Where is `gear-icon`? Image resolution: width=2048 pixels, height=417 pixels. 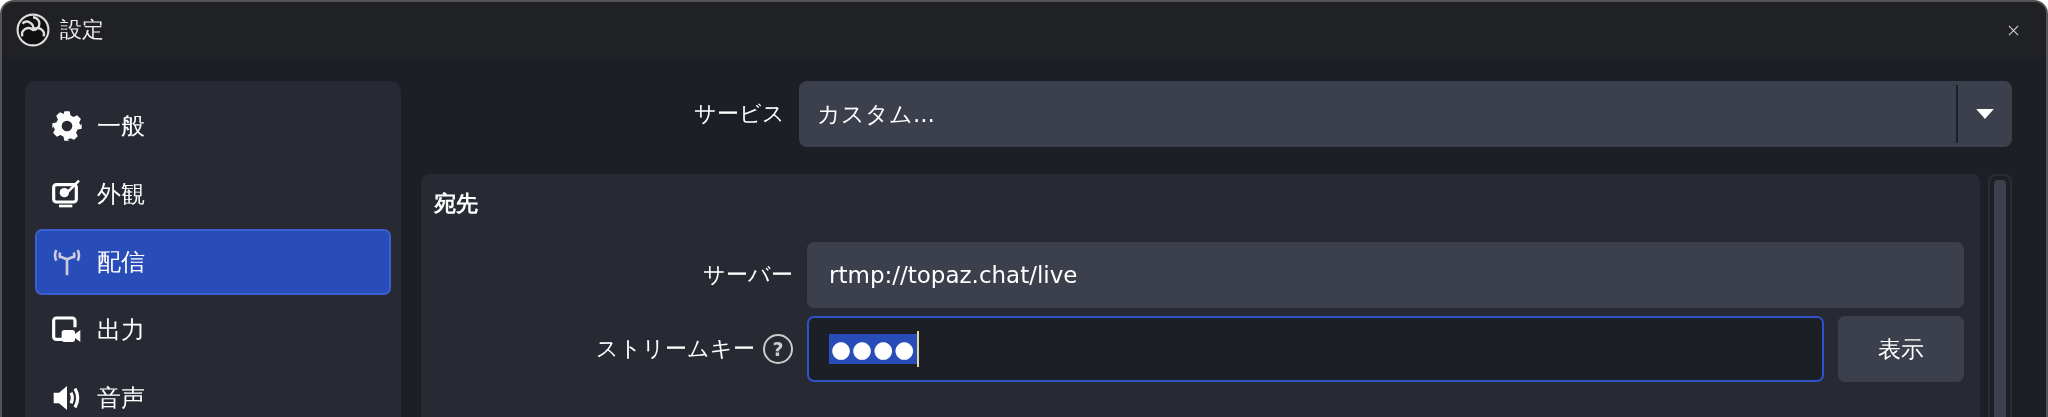 gear-icon is located at coordinates (67, 126).